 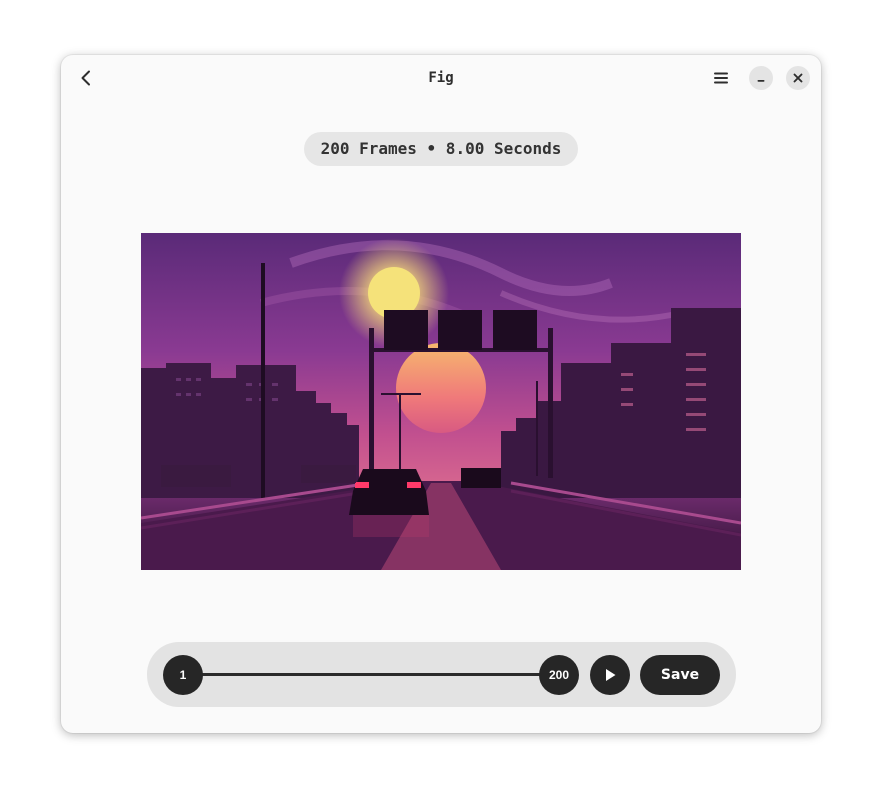 I want to click on back-arrow-icon, so click(x=85, y=78).